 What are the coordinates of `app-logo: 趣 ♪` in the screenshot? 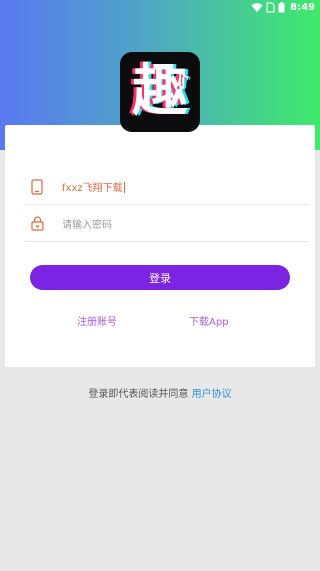 It's located at (160, 92).